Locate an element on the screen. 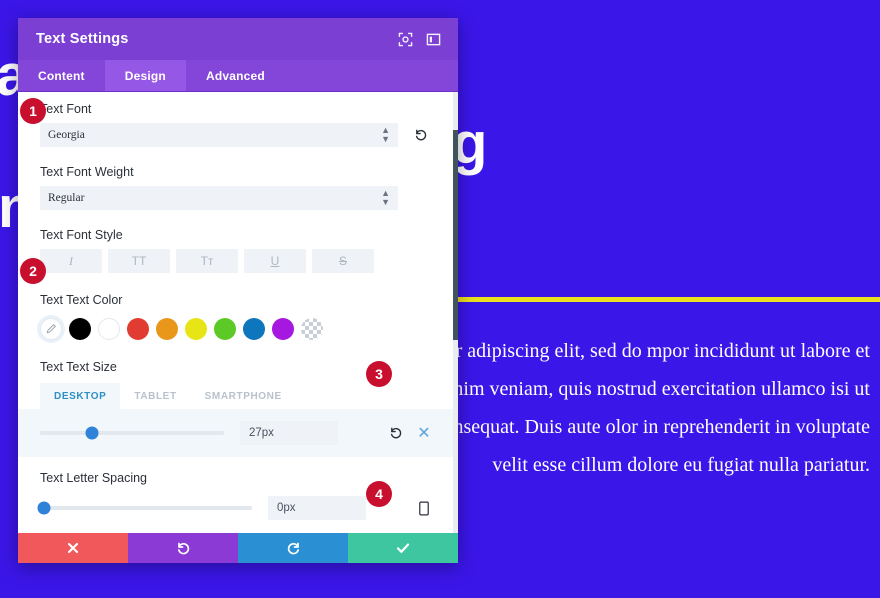 The width and height of the screenshot is (880, 598). field-text-font: Text Font Georgia ▲ ▼ is located at coordinates (238, 119).